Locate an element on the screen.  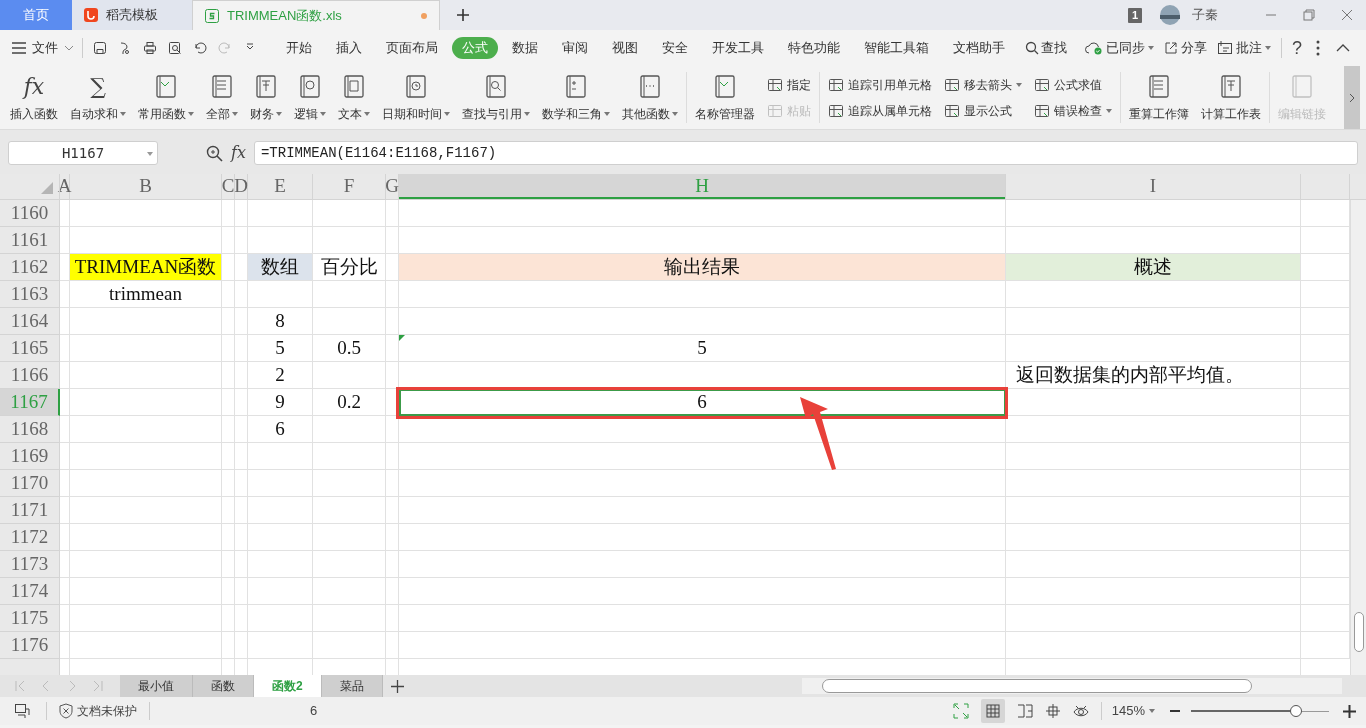
ribbon-button: 财务 is located at coordinates (266, 97).